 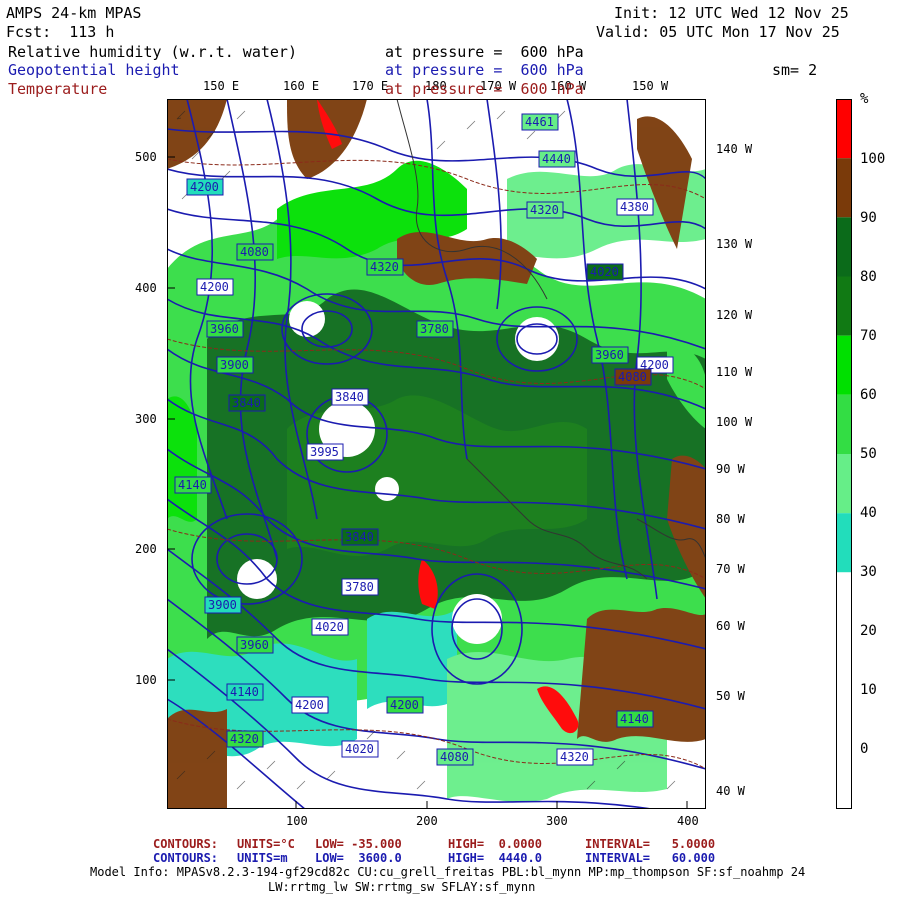 What do you see at coordinates (557, 821) in the screenshot?
I see `bottom-axis-tick: 300` at bounding box center [557, 821].